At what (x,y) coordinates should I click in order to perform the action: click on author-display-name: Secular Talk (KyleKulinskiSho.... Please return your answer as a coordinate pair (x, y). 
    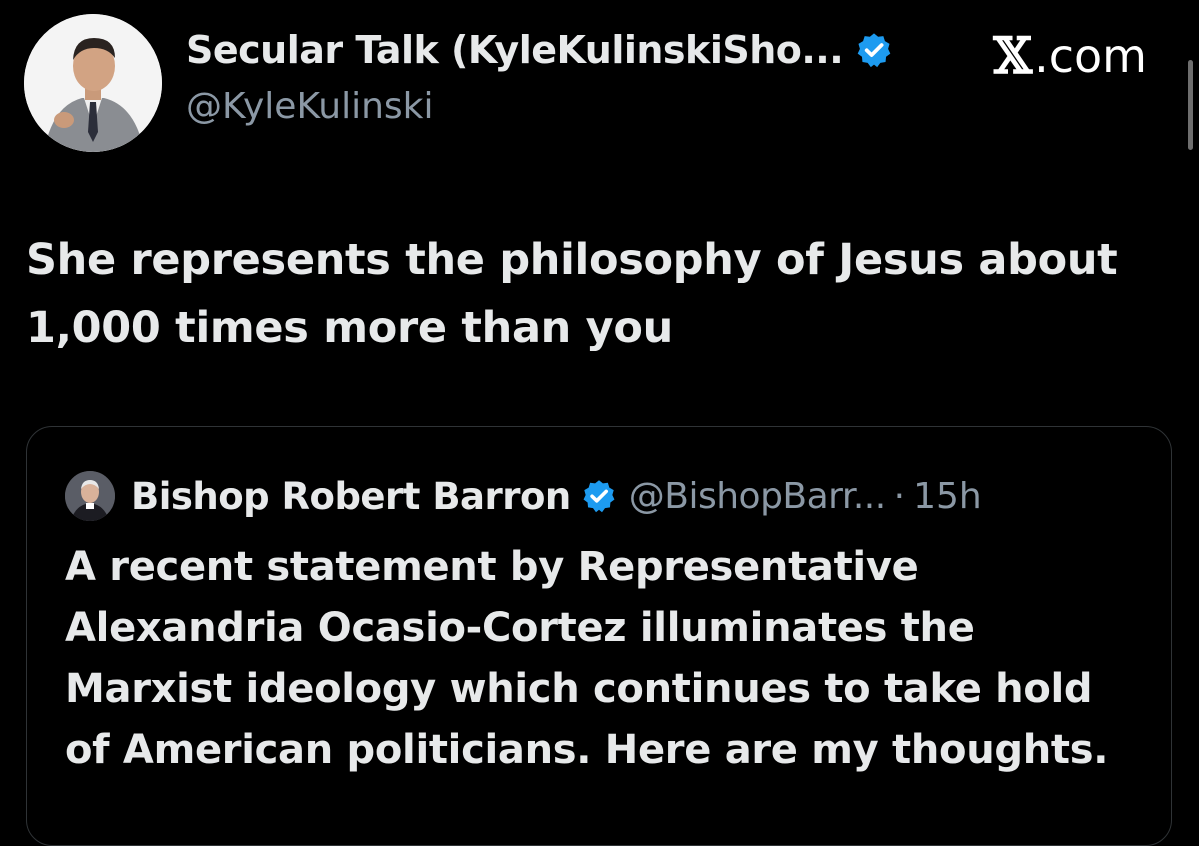
    Looking at the image, I should click on (515, 50).